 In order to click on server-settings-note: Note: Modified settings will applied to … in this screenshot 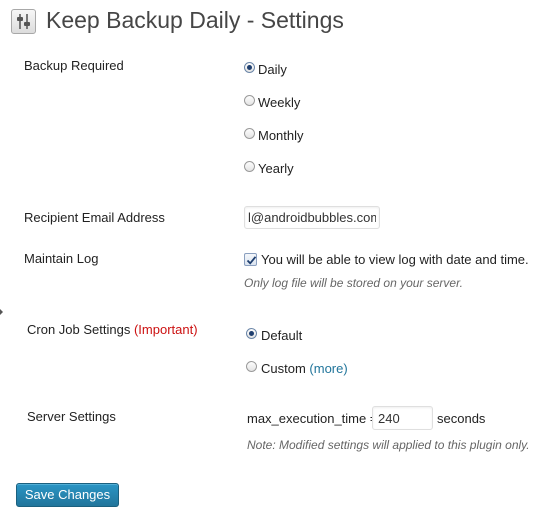, I will do `click(388, 445)`.